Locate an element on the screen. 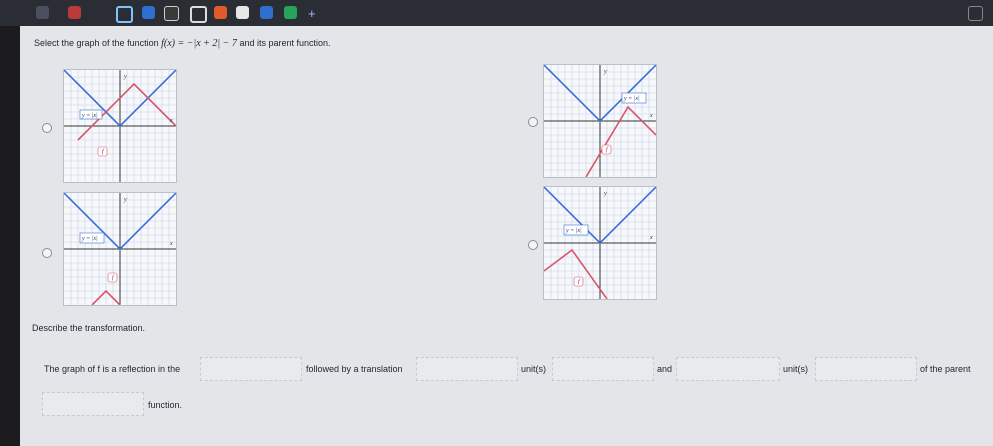  app-a-icon is located at coordinates (171, 13).